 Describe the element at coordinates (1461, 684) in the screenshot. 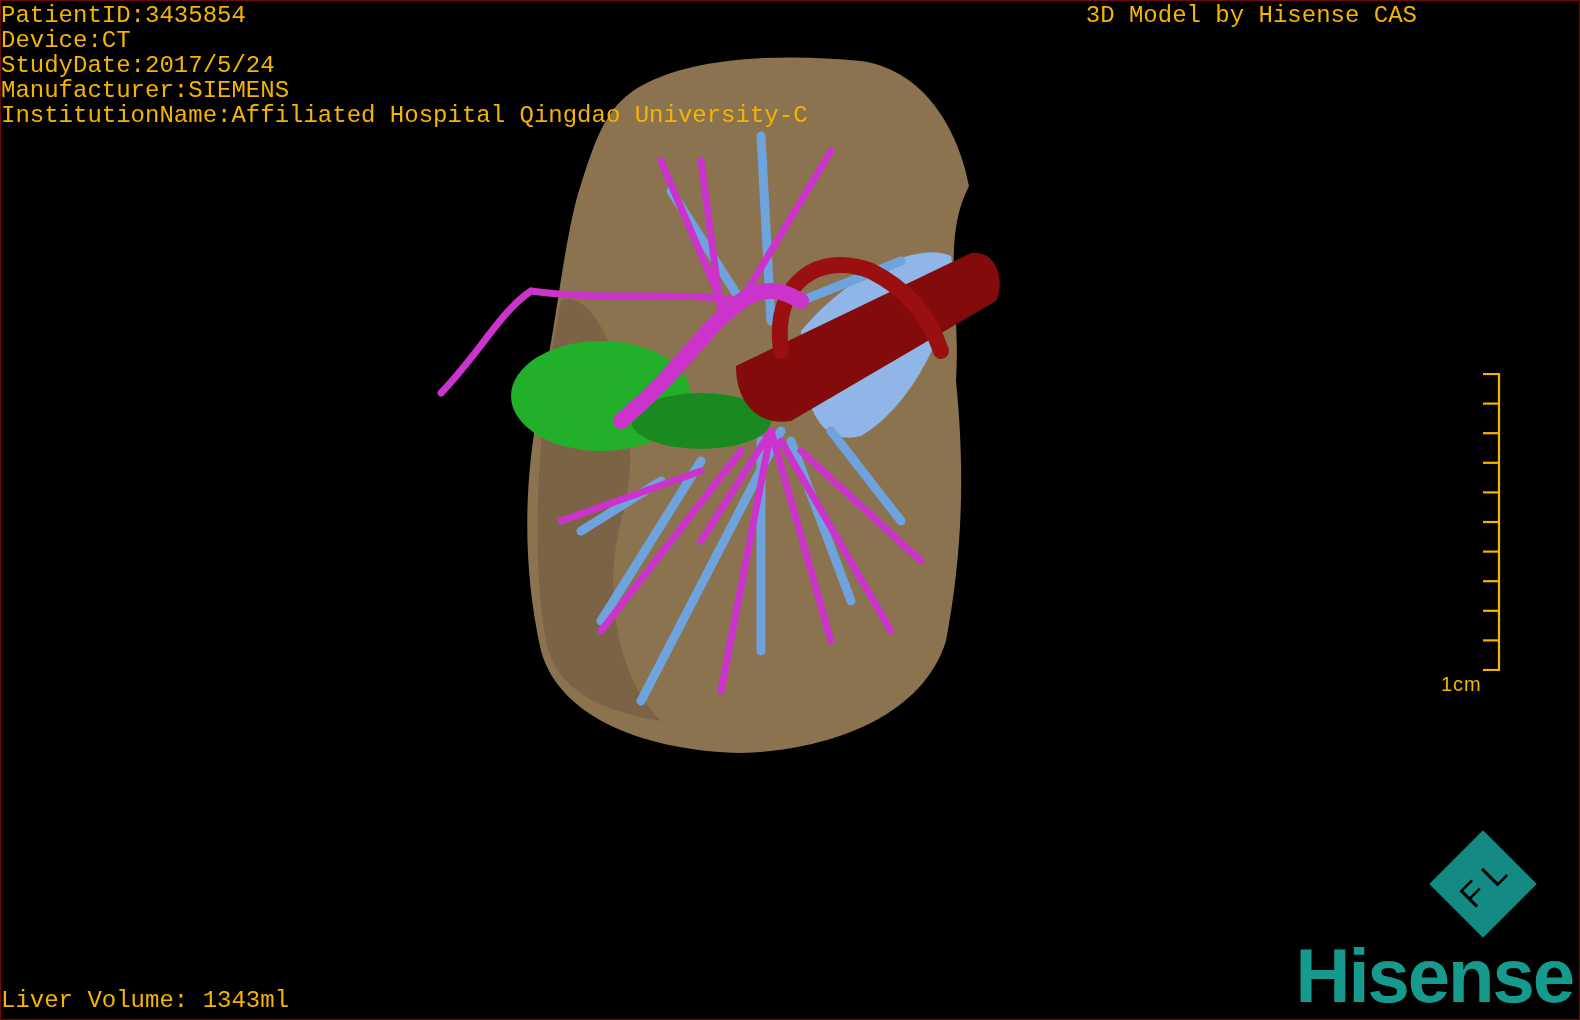

I see `scale-label: 1cm` at that location.